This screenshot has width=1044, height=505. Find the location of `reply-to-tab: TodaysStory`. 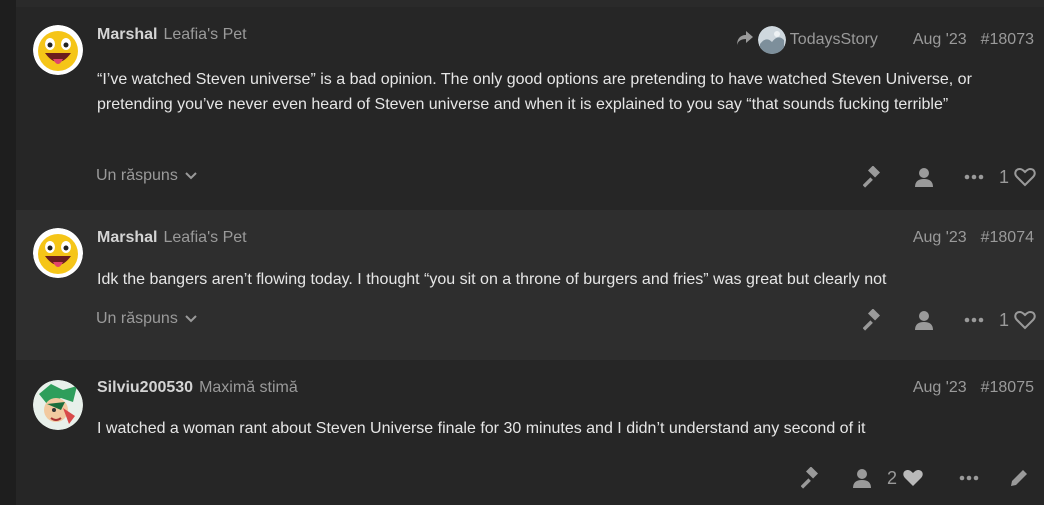

reply-to-tab: TodaysStory is located at coordinates (807, 40).